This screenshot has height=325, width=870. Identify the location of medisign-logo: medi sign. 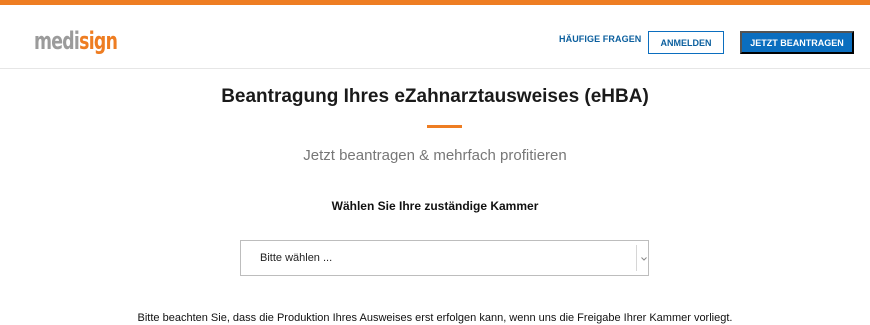
(76, 41).